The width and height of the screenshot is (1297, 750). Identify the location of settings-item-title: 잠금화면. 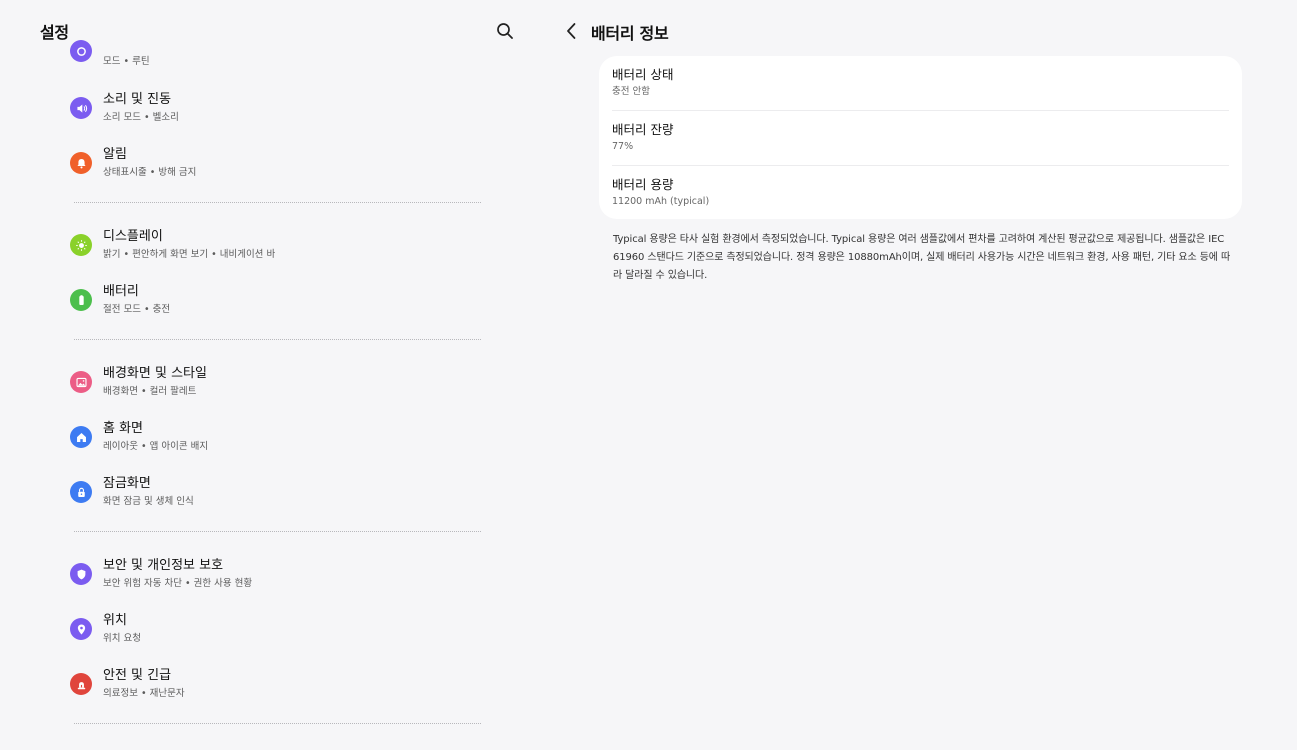
(127, 483).